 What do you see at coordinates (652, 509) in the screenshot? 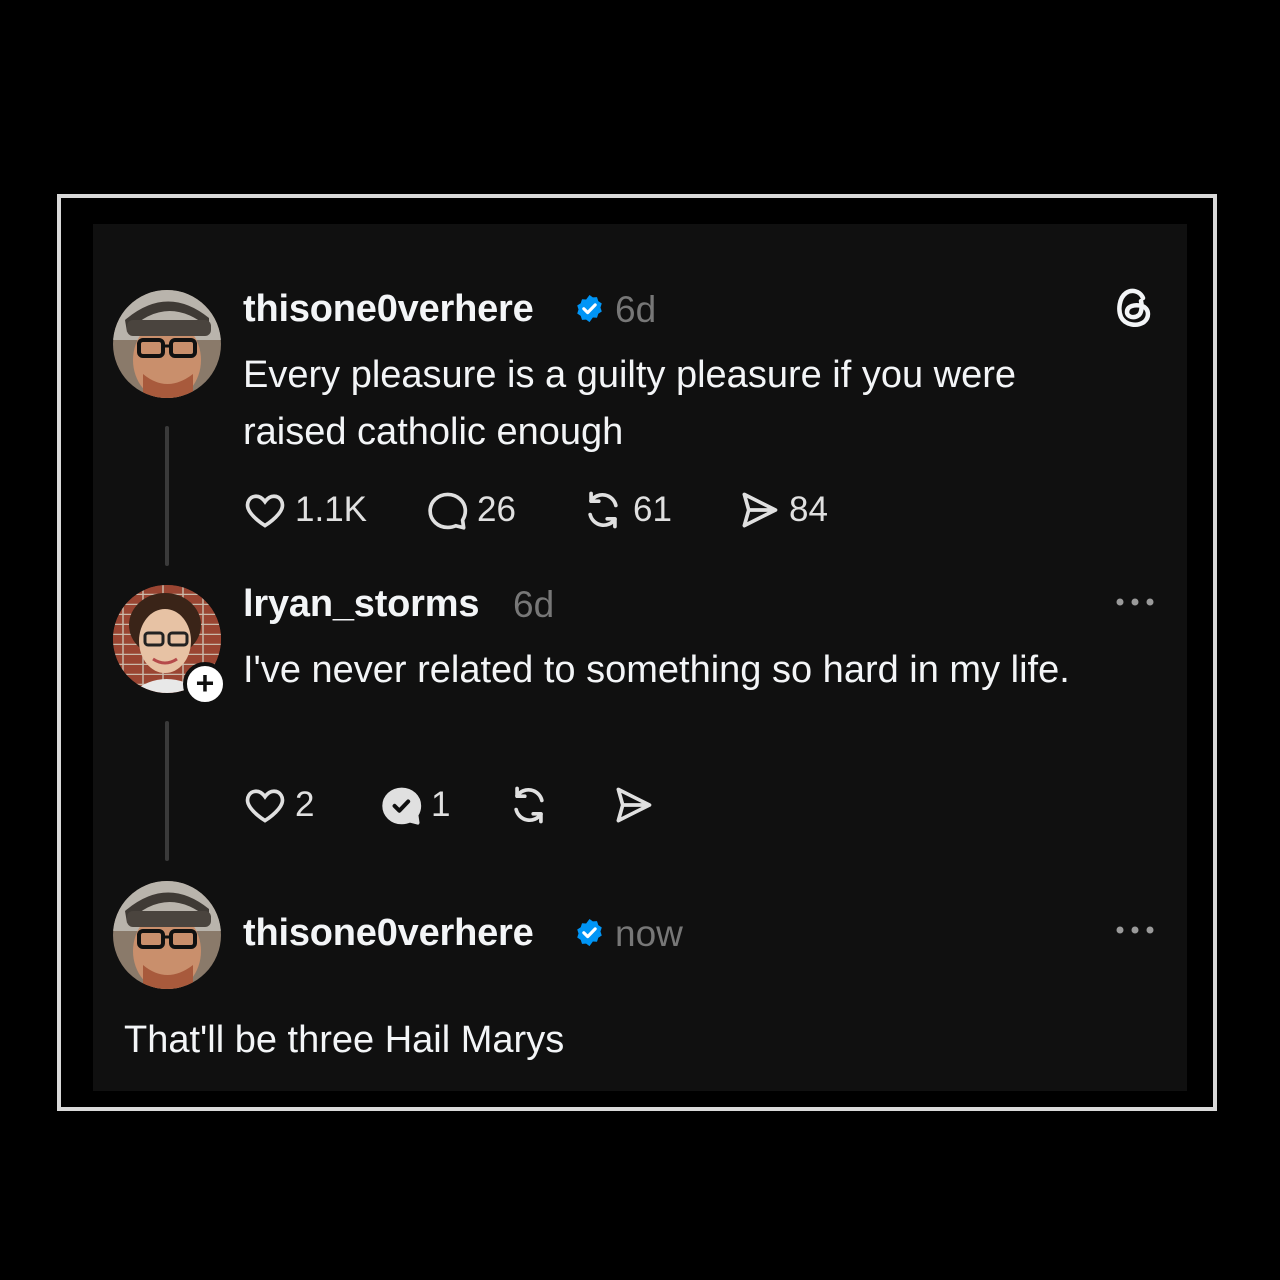
I see `repost-count: 61` at bounding box center [652, 509].